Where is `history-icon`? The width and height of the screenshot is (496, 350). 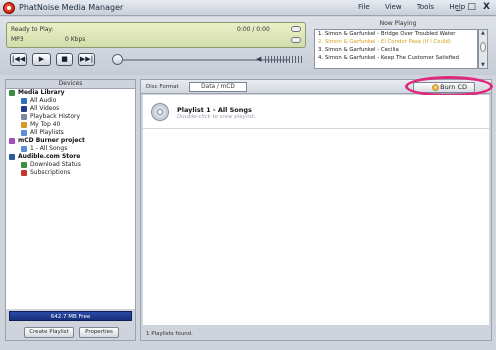
history-icon is located at coordinates (24, 117).